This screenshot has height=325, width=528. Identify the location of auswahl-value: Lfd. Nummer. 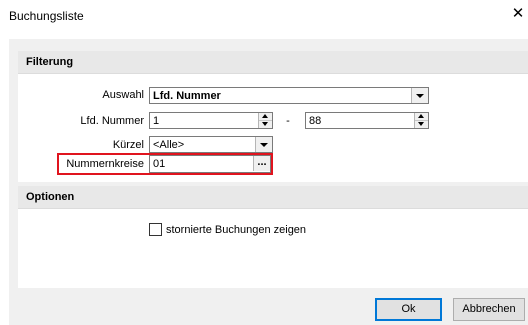
(187, 96).